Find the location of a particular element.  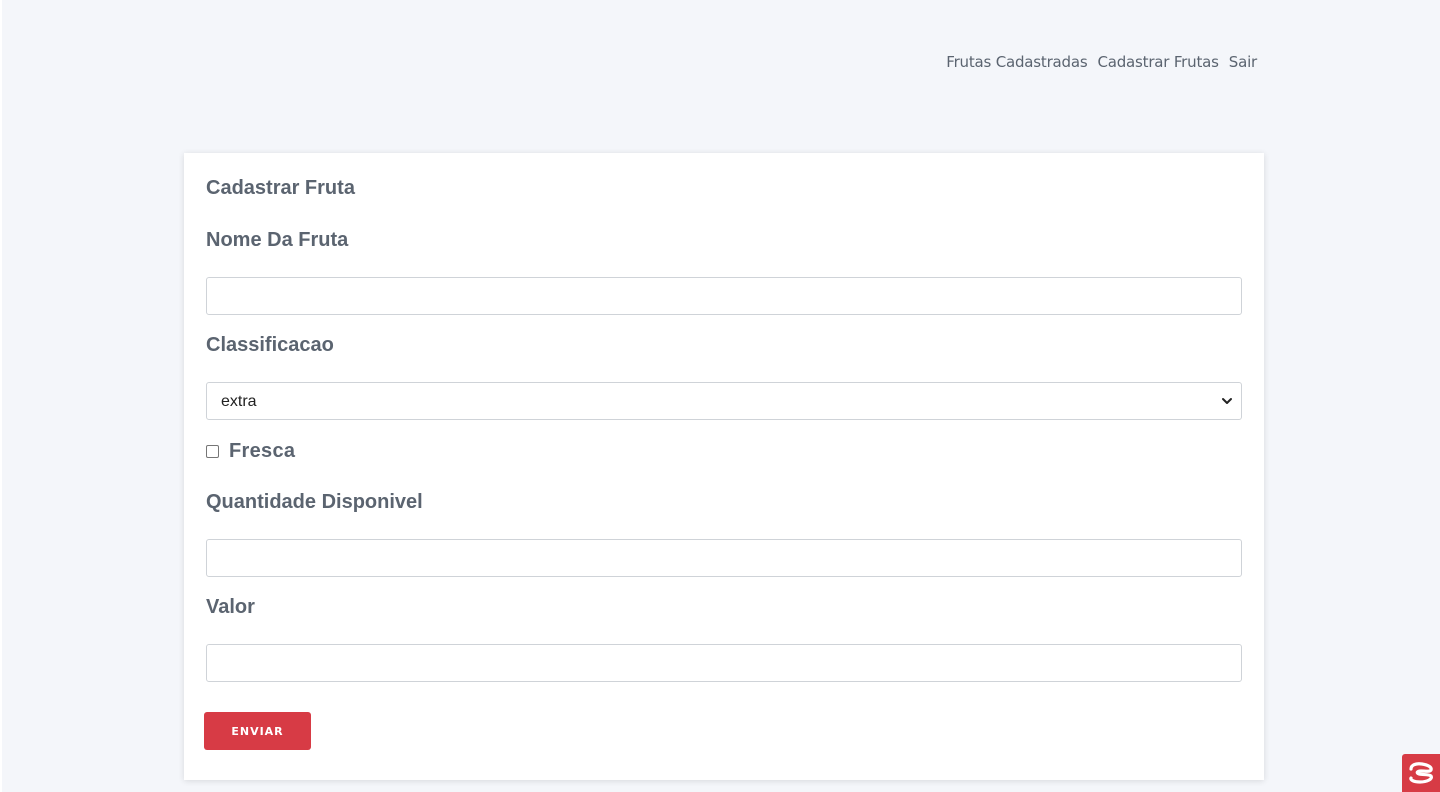

form-title: Cadastrar Fruta is located at coordinates (280, 188).